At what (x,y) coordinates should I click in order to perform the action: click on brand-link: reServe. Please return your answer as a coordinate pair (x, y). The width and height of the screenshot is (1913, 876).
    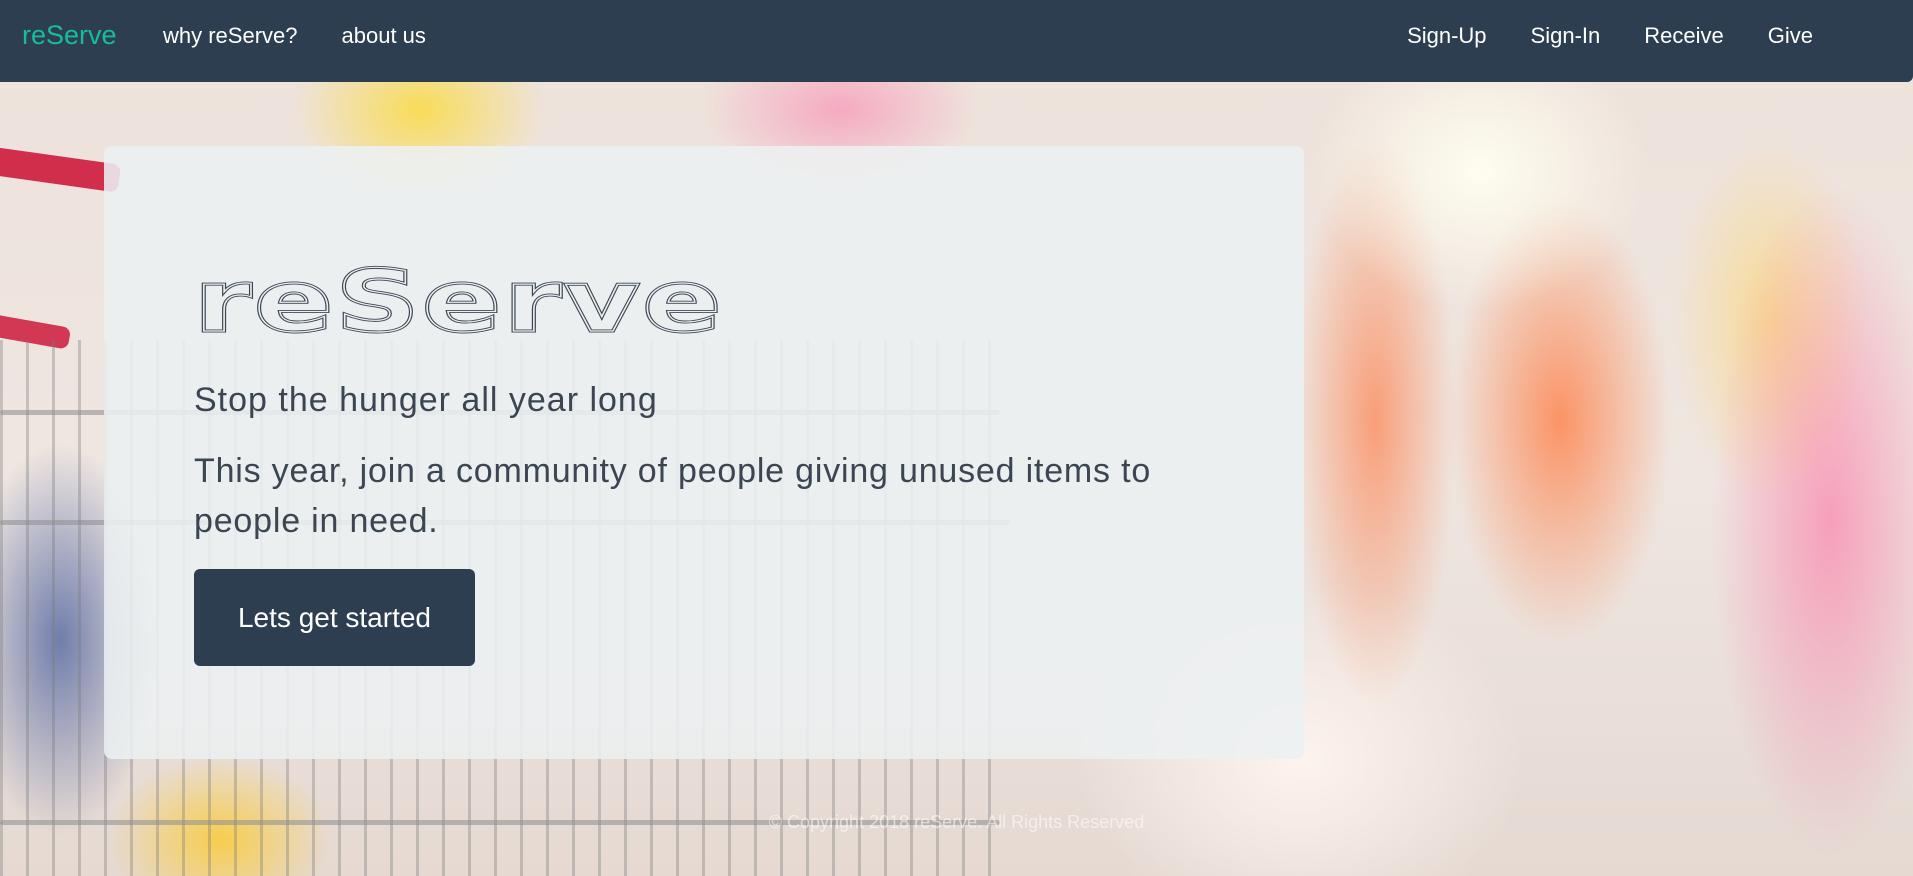
    Looking at the image, I should click on (69, 35).